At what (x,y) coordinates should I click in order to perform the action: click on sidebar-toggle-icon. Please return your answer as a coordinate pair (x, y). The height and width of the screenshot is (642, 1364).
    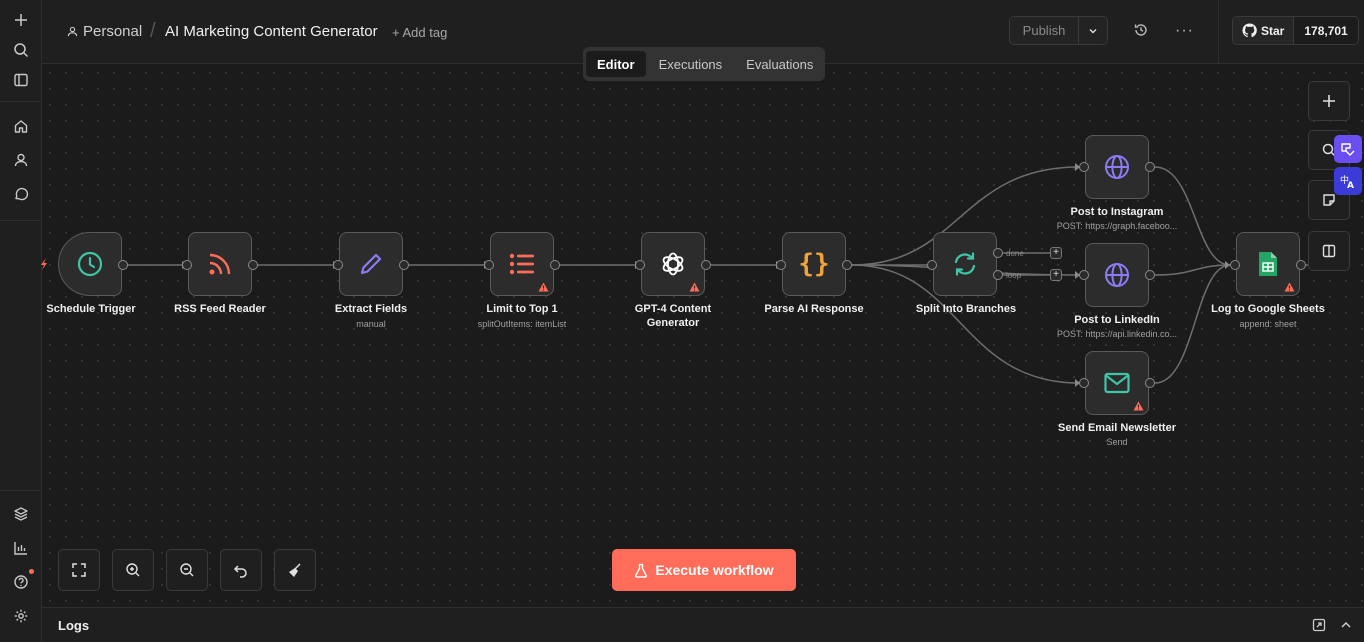
    Looking at the image, I should click on (21, 80).